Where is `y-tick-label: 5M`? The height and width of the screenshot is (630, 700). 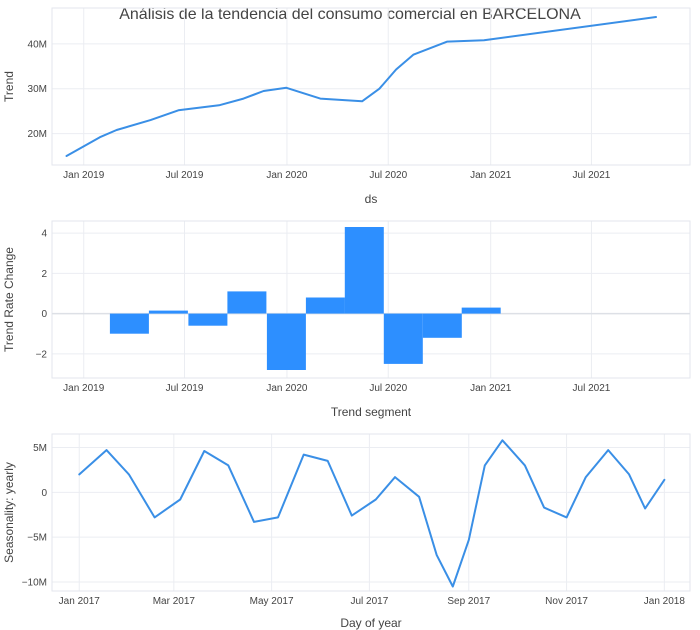 y-tick-label: 5M is located at coordinates (40, 448).